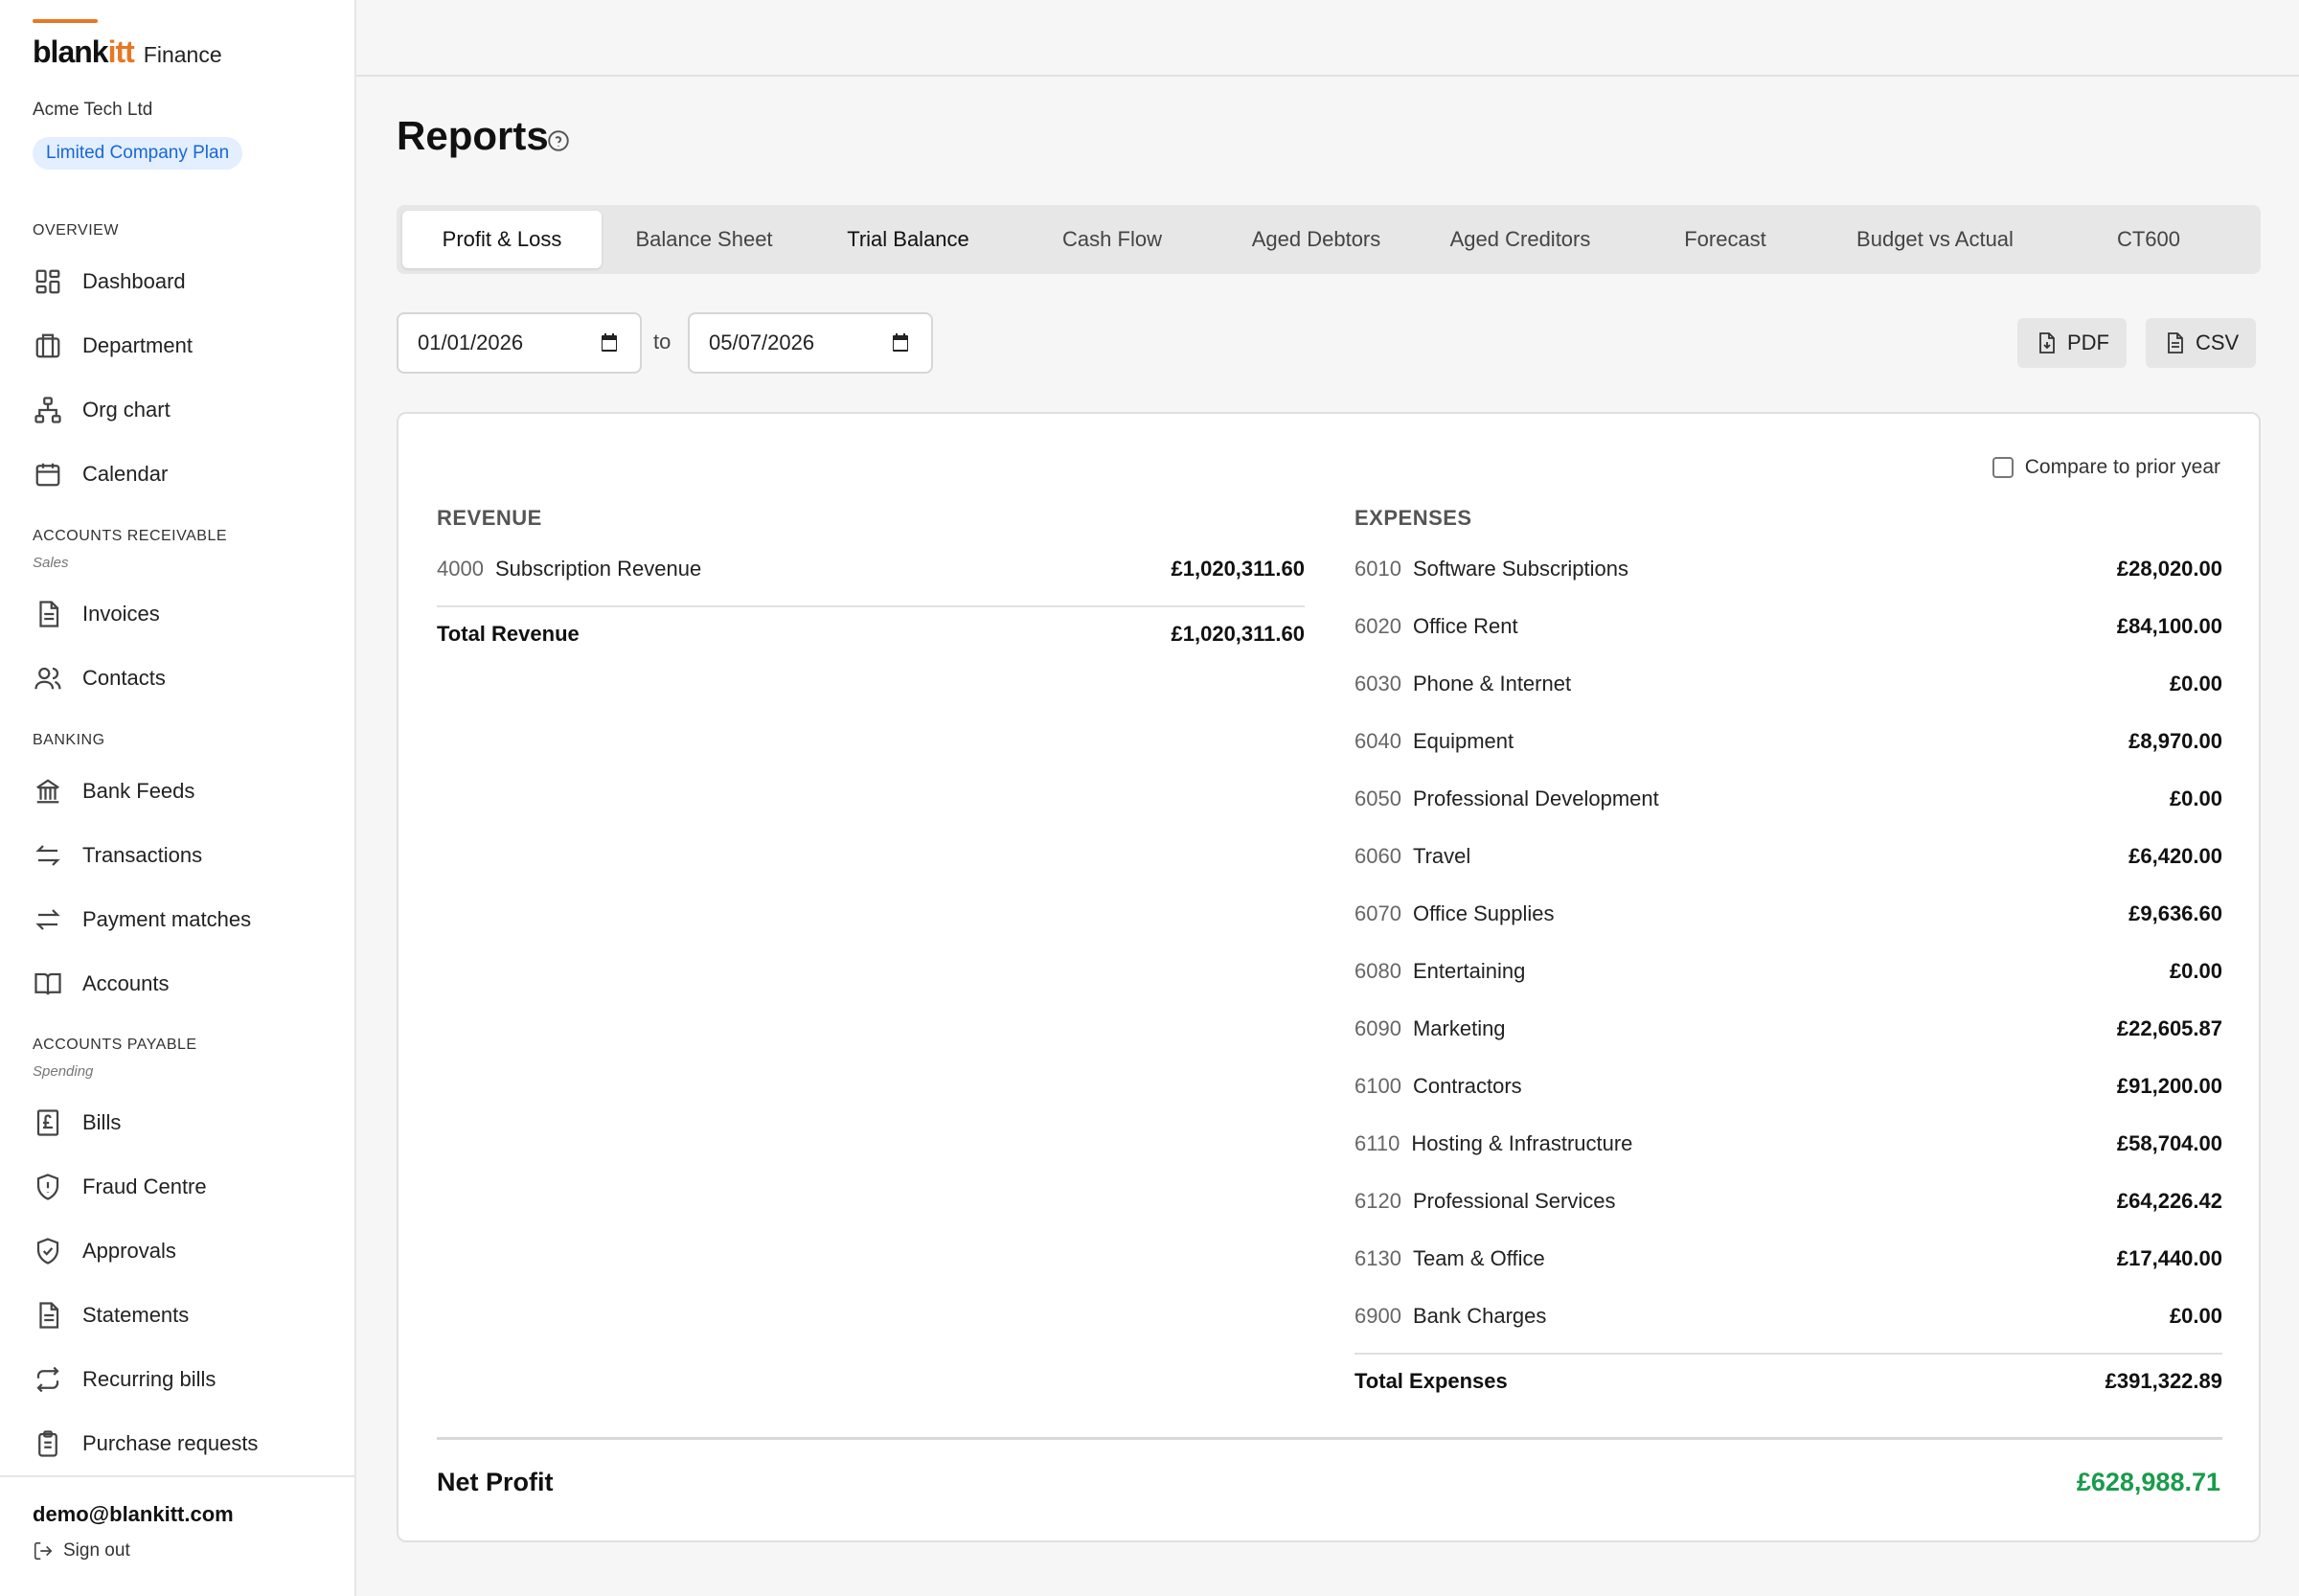 Image resolution: width=2299 pixels, height=1596 pixels. I want to click on sidebar-item-calendar: Calendar, so click(100, 474).